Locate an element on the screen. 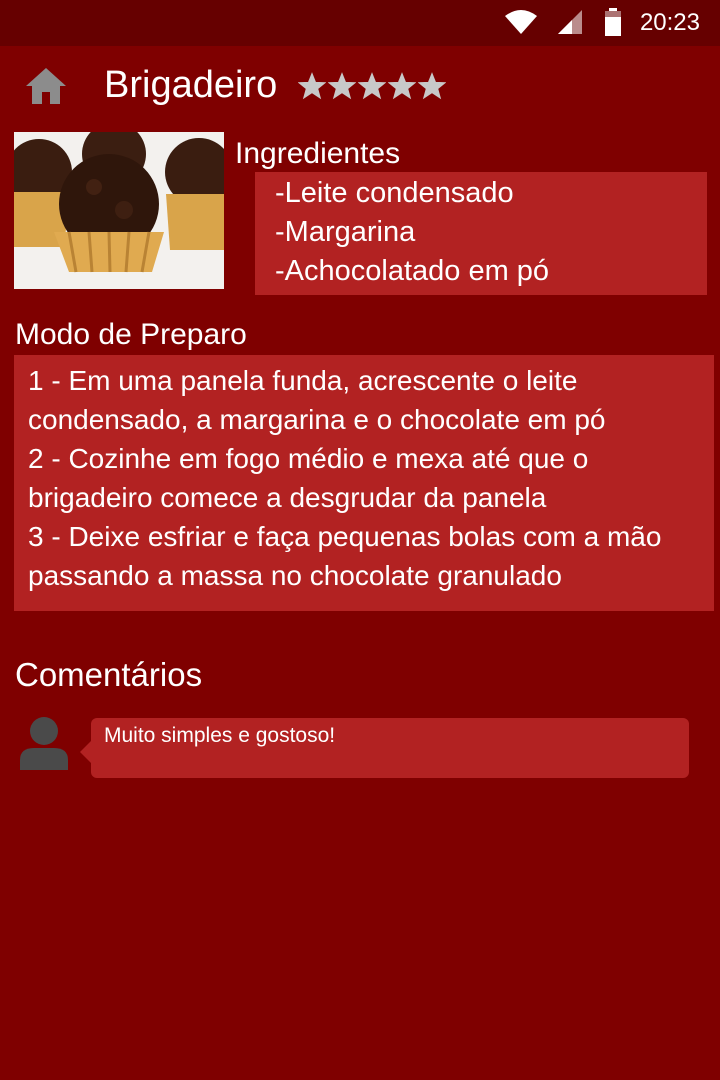 The image size is (720, 1080). user-avatar-icon is located at coordinates (44, 743).